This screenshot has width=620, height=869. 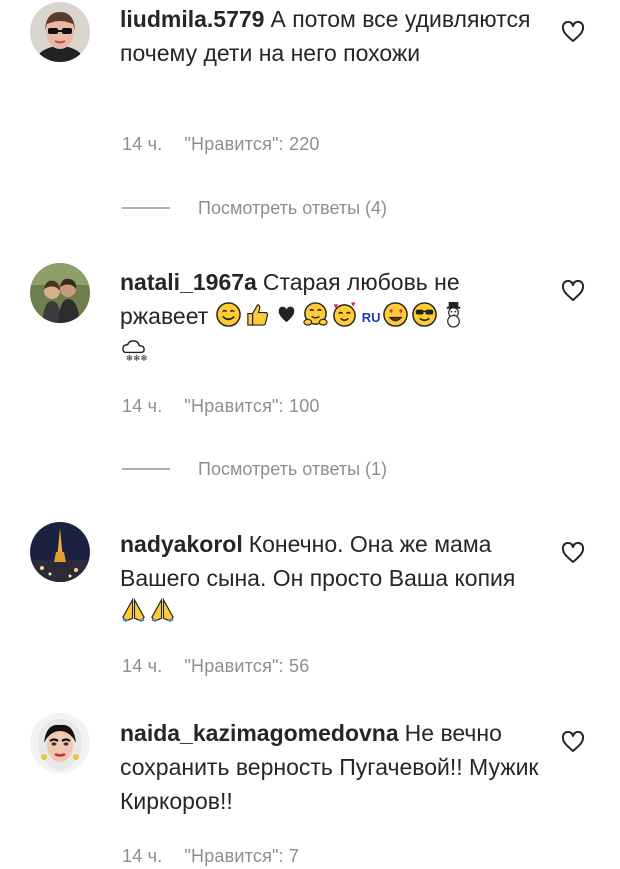 I want to click on smiling-face-icon, so click(x=228, y=314).